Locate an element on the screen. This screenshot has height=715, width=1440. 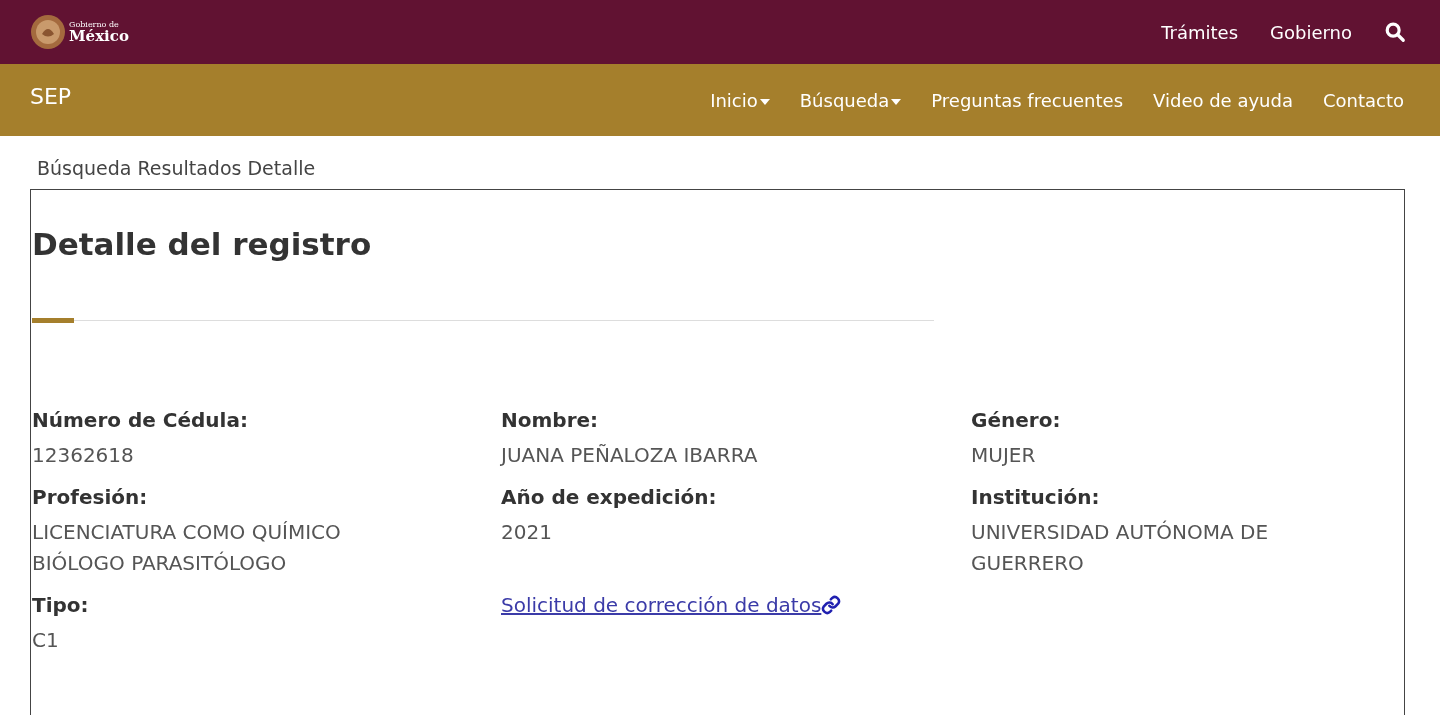
field-value: 12362618 is located at coordinates (83, 455).